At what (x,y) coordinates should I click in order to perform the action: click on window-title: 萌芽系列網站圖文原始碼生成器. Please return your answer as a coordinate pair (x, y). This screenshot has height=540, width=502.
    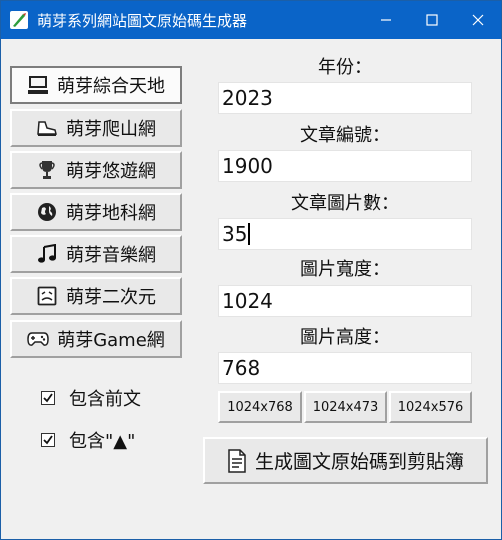
    Looking at the image, I should click on (142, 21).